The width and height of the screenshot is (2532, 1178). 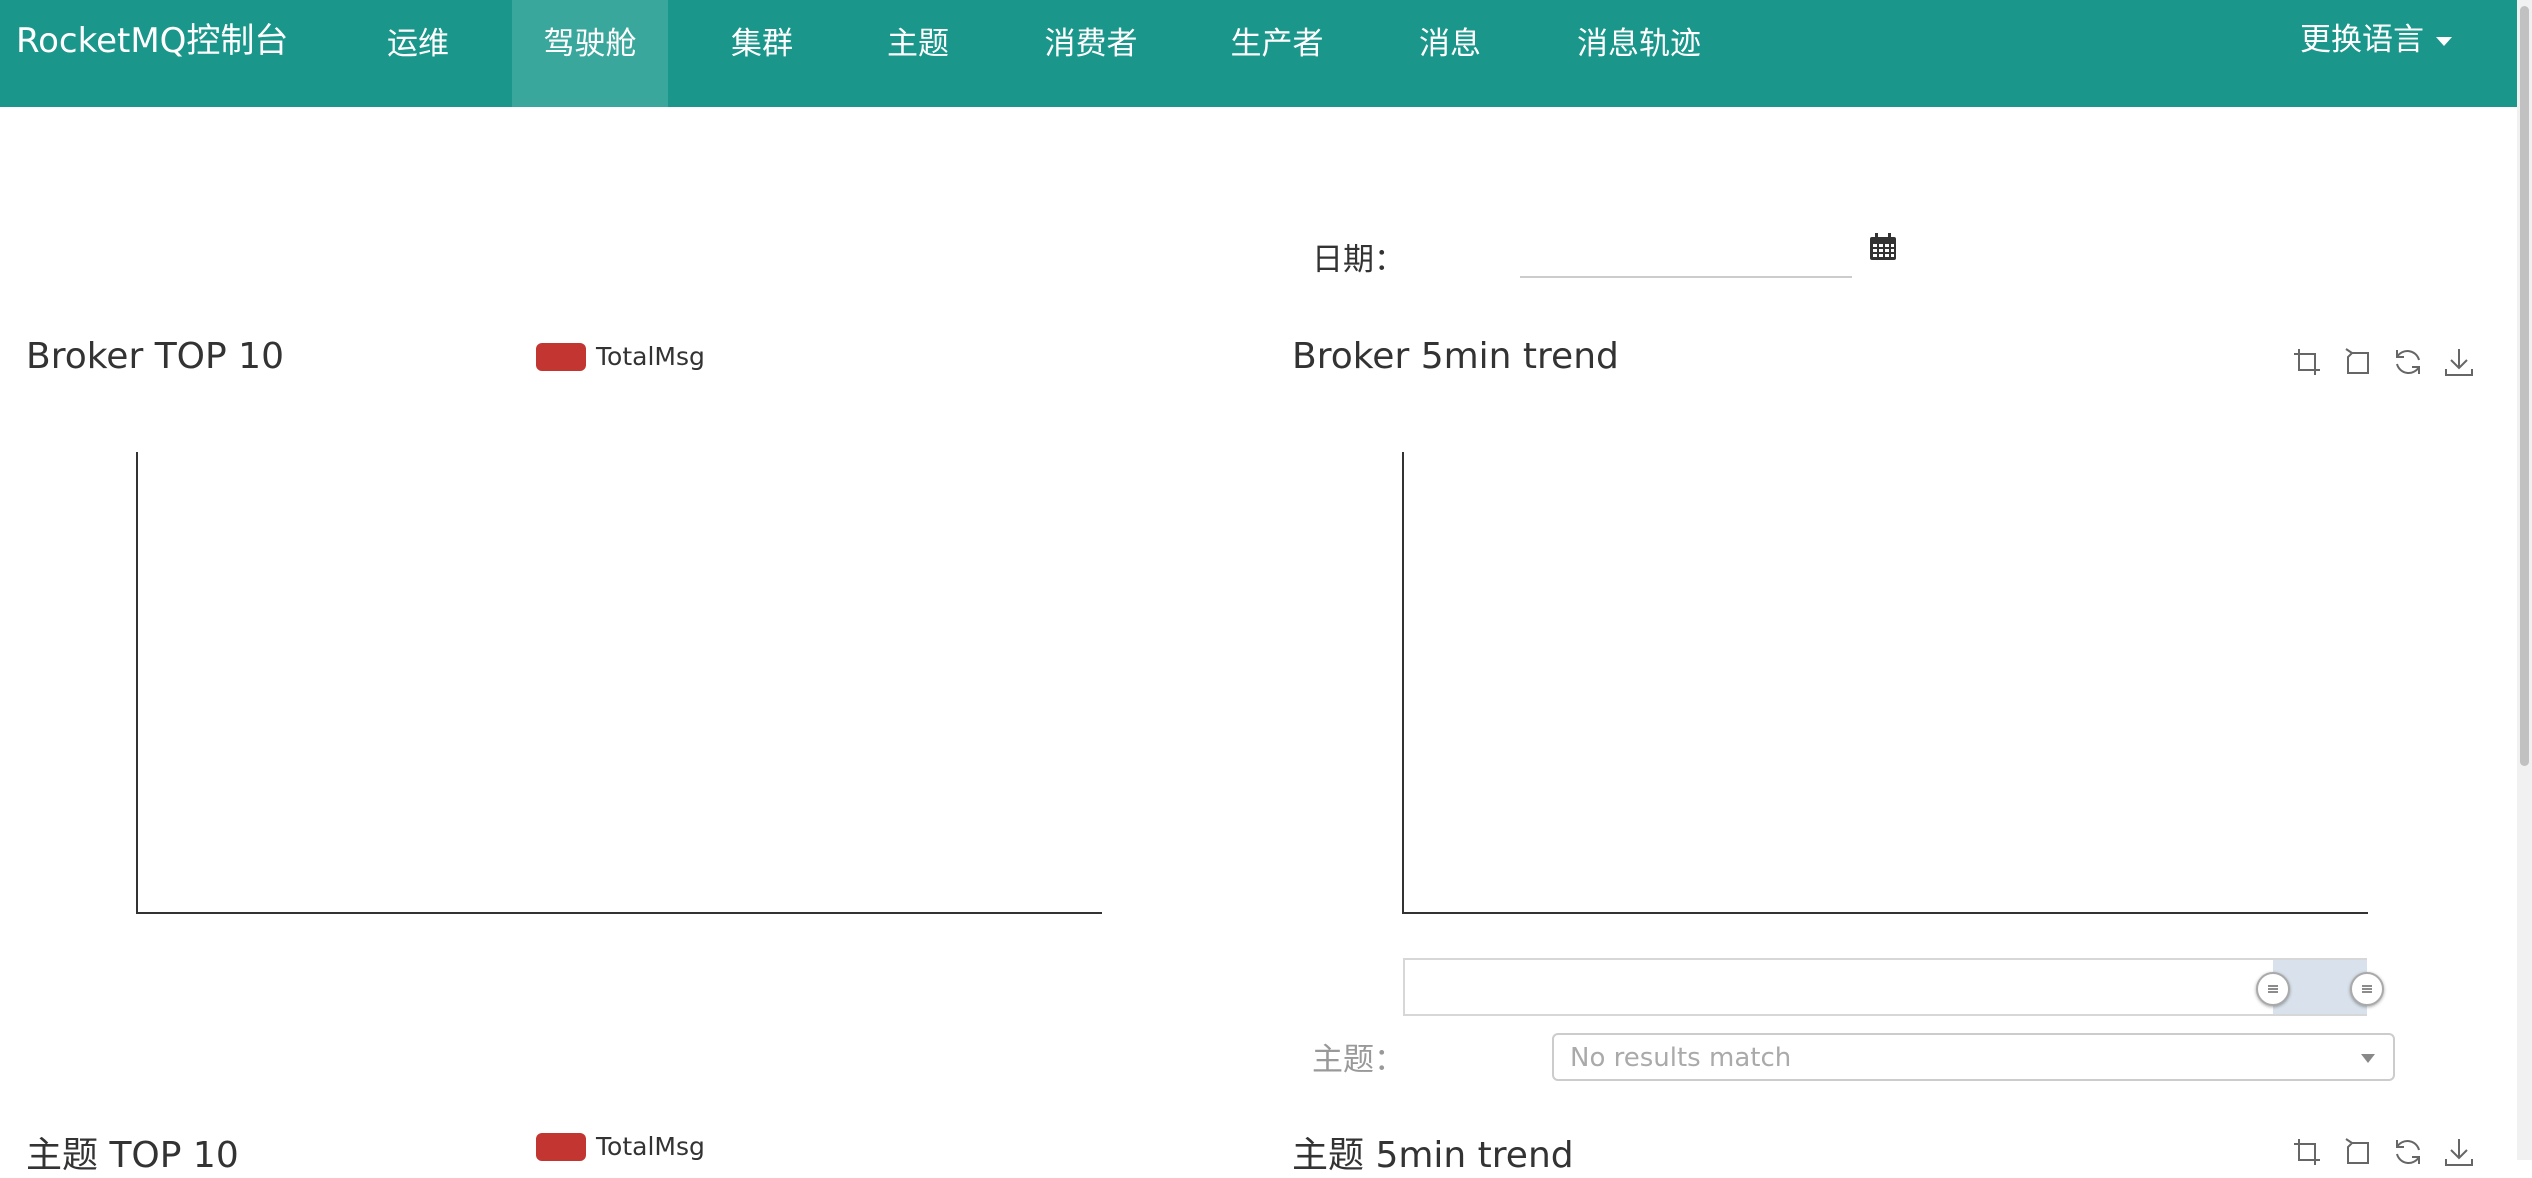 I want to click on page-scrollbar, so click(x=2524, y=580).